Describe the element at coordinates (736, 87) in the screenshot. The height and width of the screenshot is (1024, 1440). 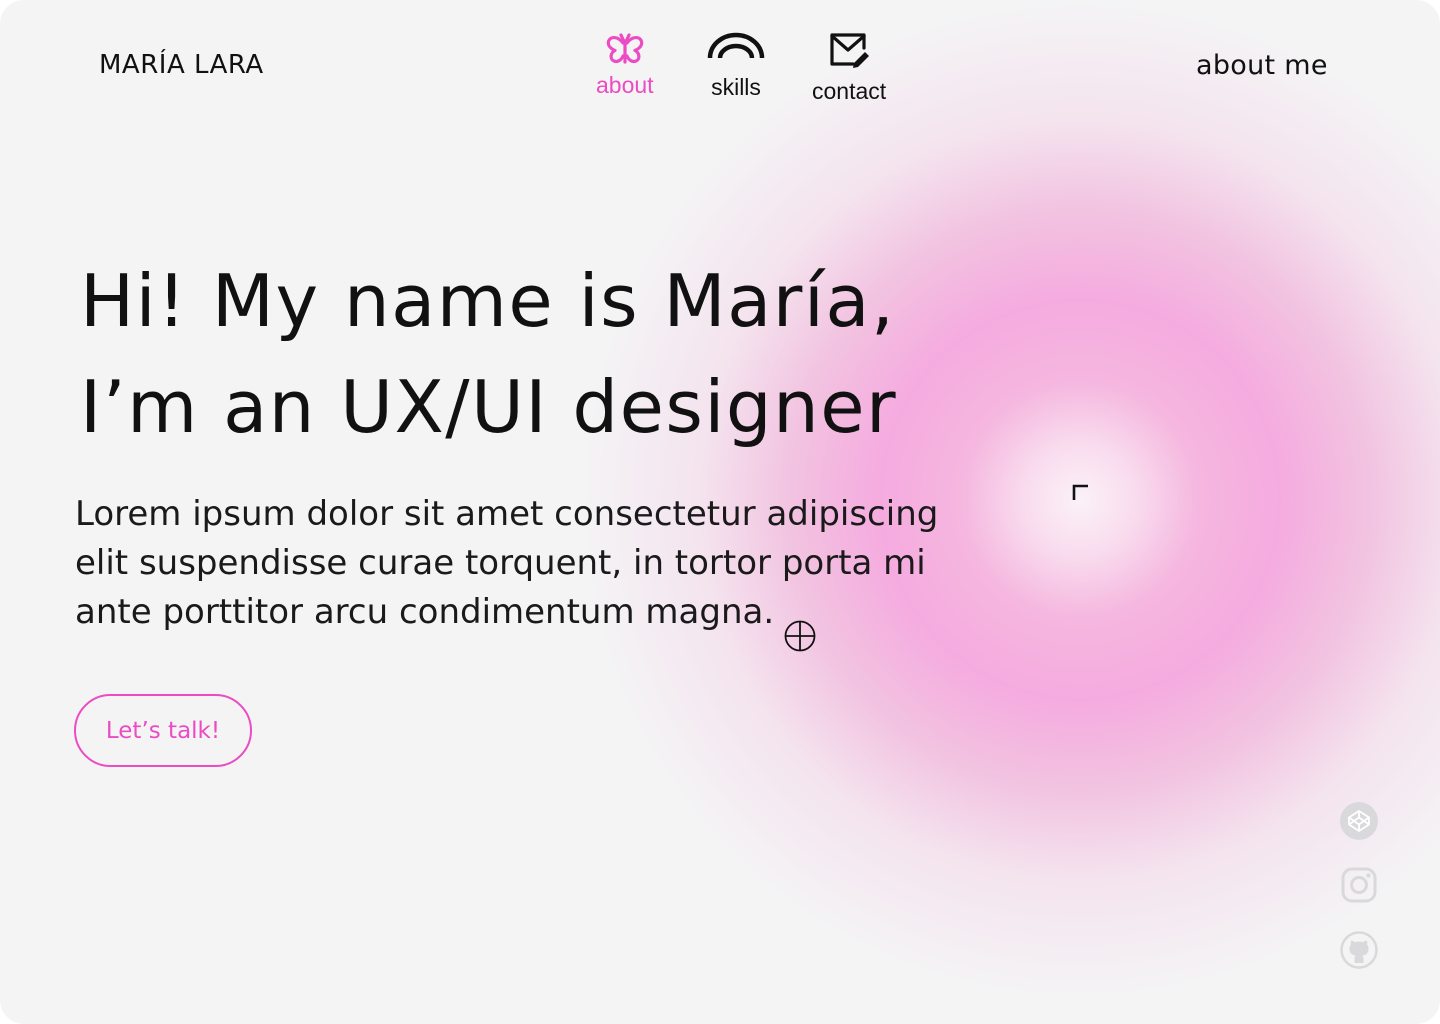
I see `nav-label-skills: skills` at that location.